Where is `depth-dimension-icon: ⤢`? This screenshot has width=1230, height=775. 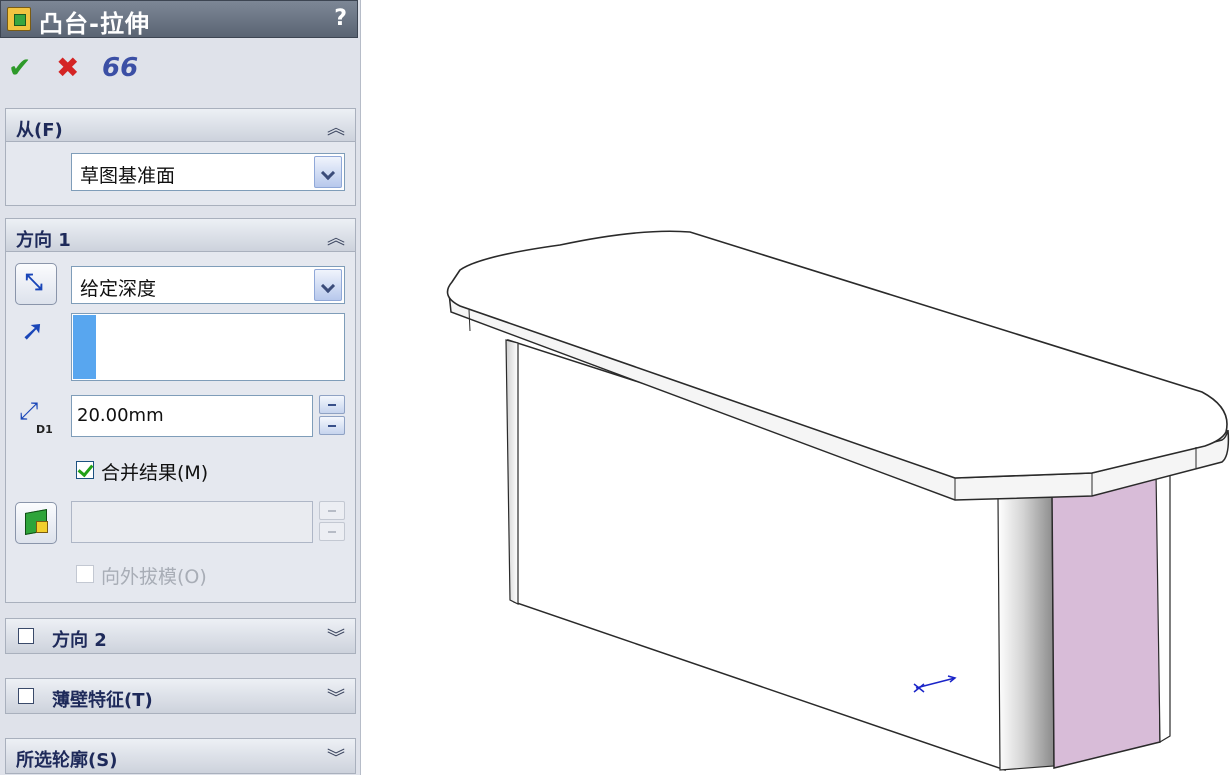 depth-dimension-icon: ⤢ is located at coordinates (29, 411).